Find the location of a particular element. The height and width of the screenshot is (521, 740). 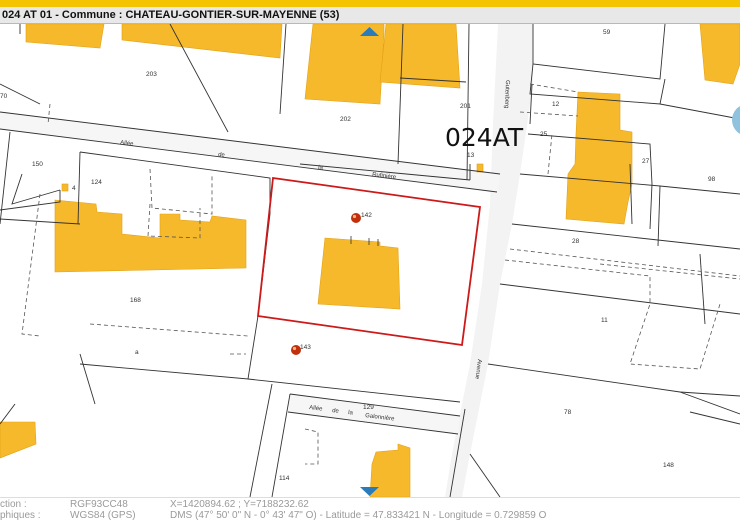

footer-label-2: phiques : is located at coordinates (20, 515).